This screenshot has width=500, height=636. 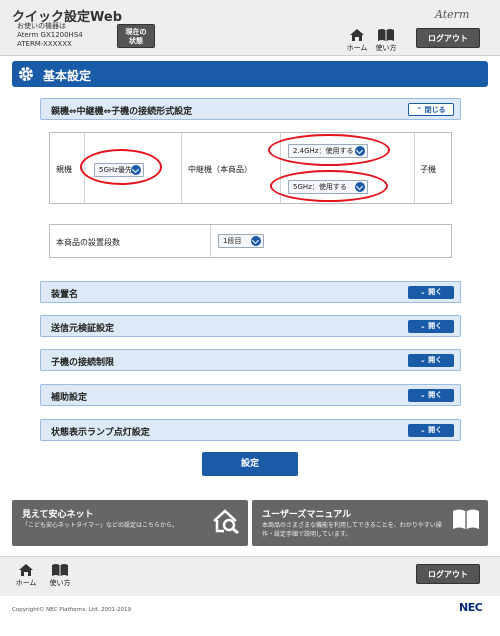 I want to click on source-verification-section: 送信元検証設定 ⌄ 開く, so click(x=250, y=326).